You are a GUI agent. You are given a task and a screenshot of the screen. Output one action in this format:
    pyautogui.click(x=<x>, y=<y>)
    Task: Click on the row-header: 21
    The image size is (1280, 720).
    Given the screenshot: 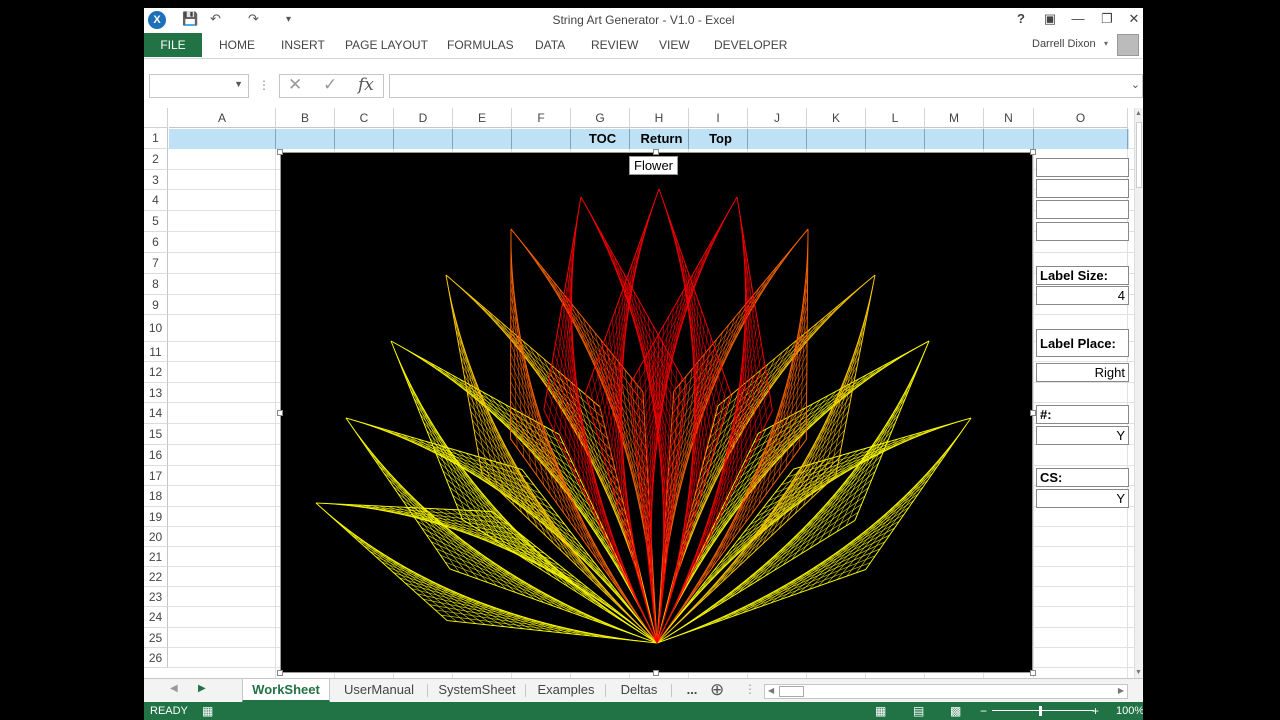 What is the action you would take?
    pyautogui.click(x=156, y=557)
    